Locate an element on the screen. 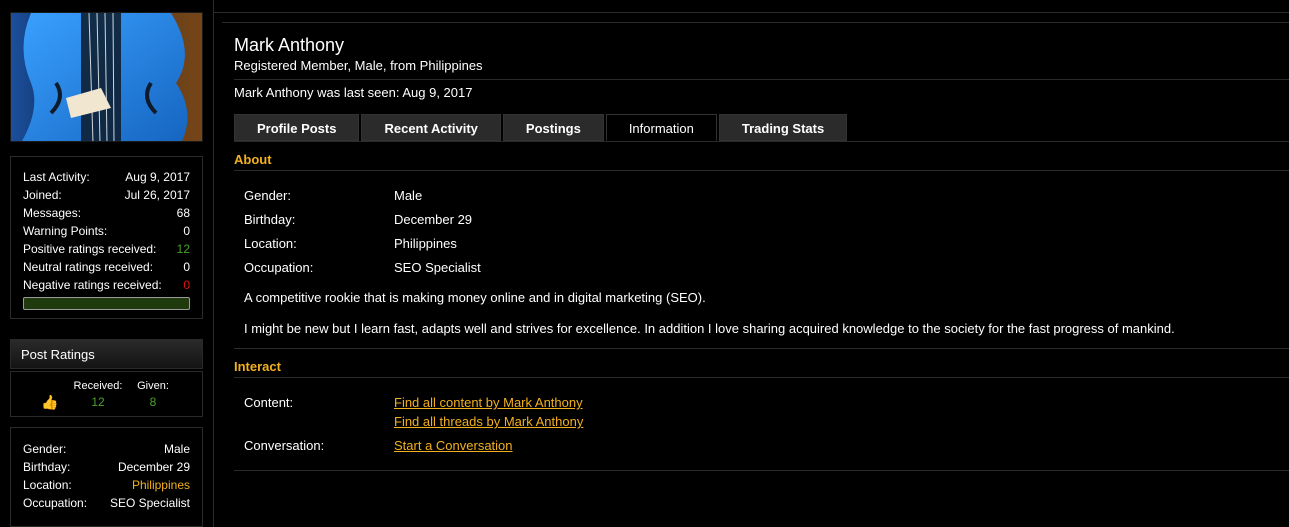  info-label: Birthday: is located at coordinates (47, 467).